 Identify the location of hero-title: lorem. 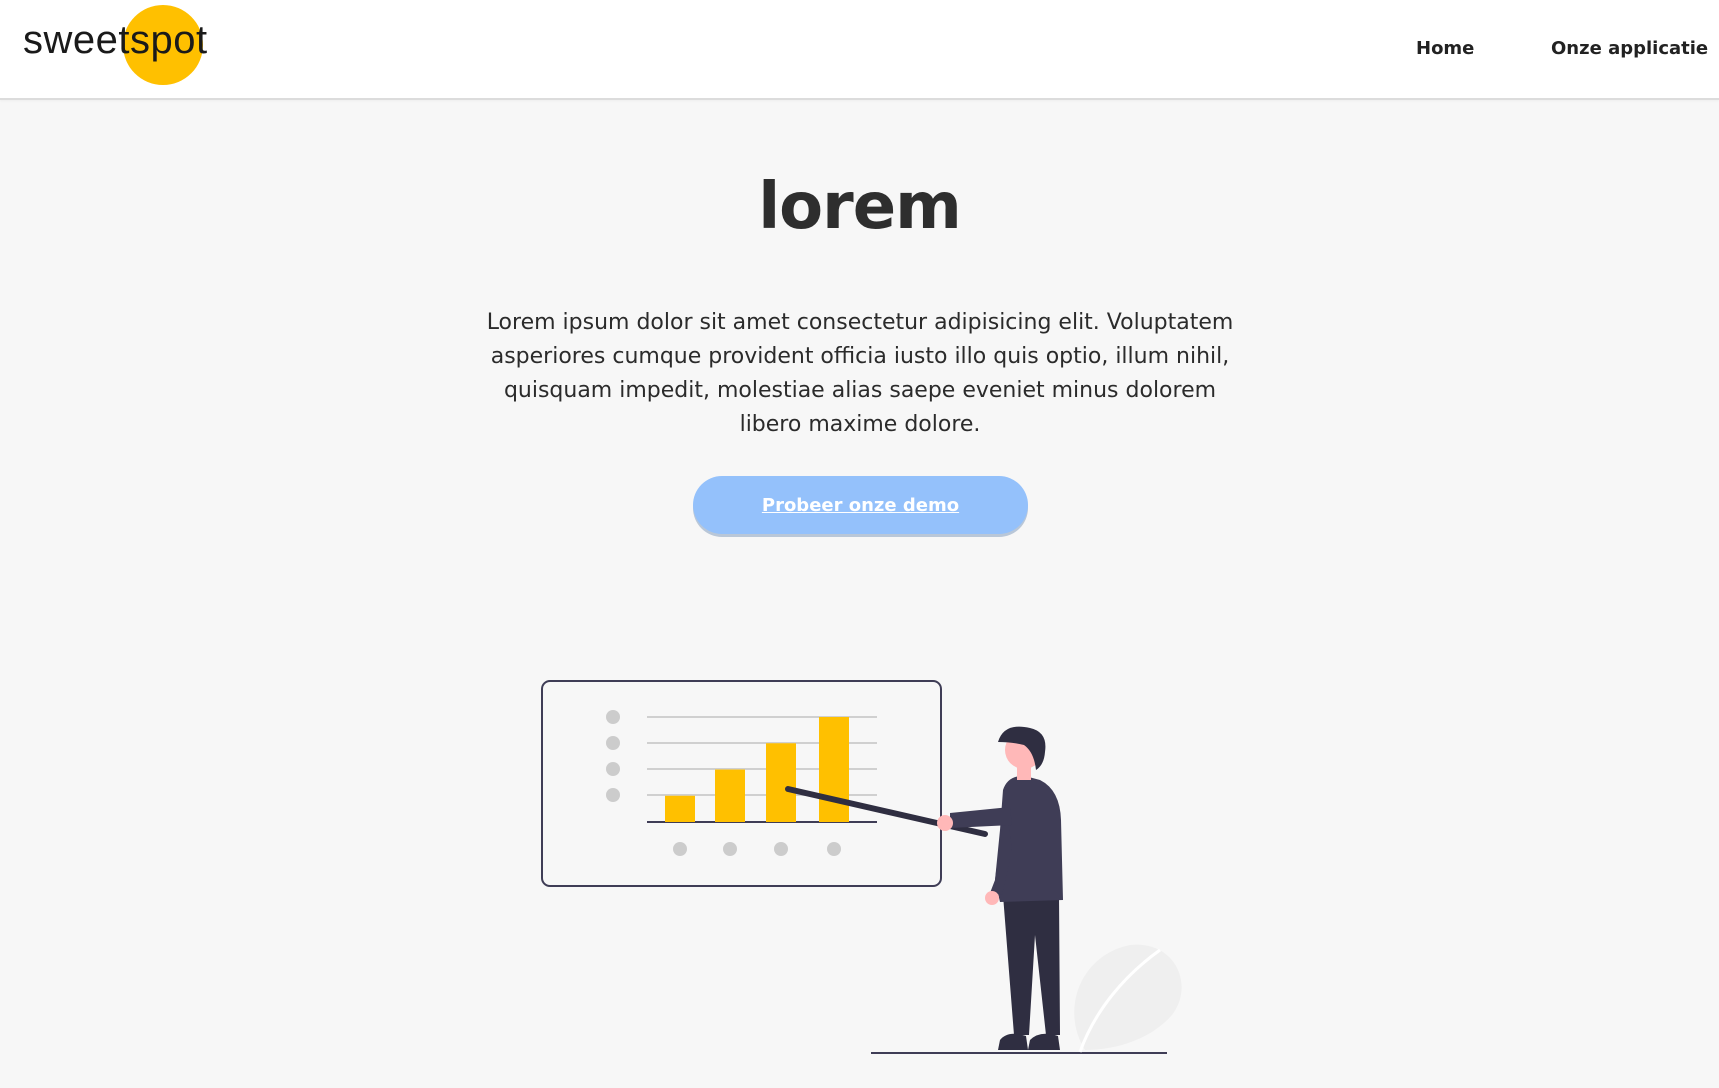
(860, 207).